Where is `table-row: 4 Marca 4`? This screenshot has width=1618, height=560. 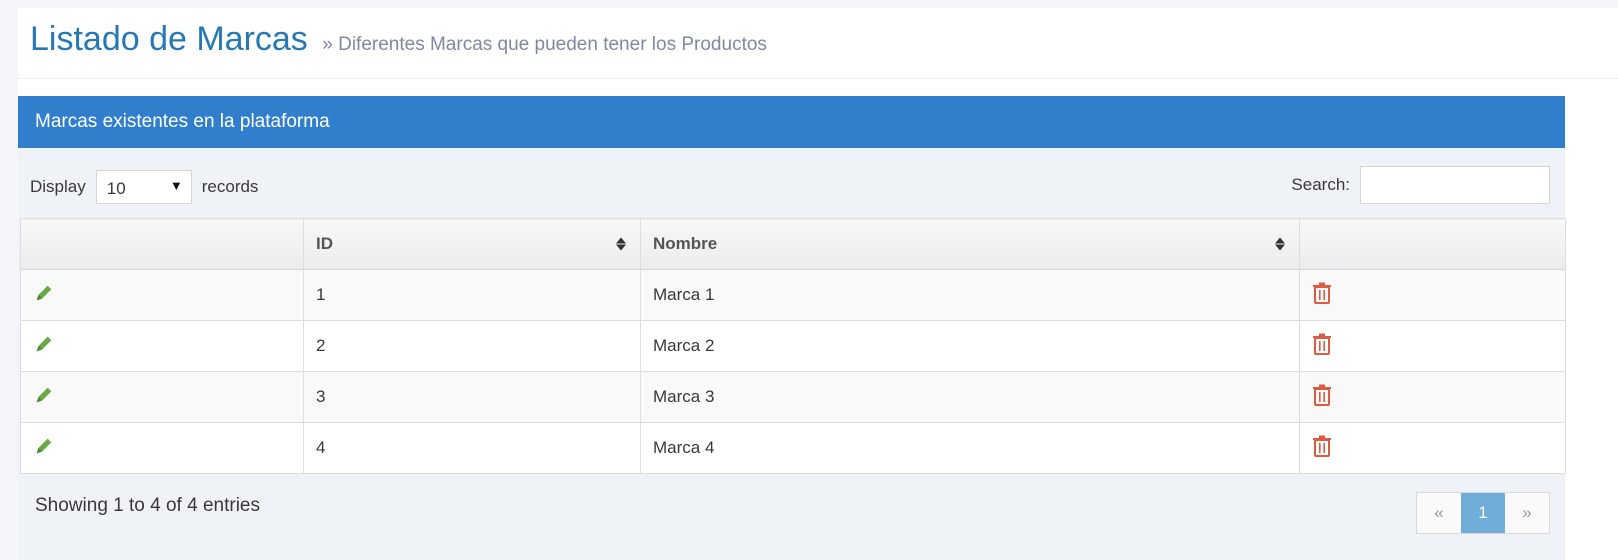
table-row: 4 Marca 4 is located at coordinates (793, 448).